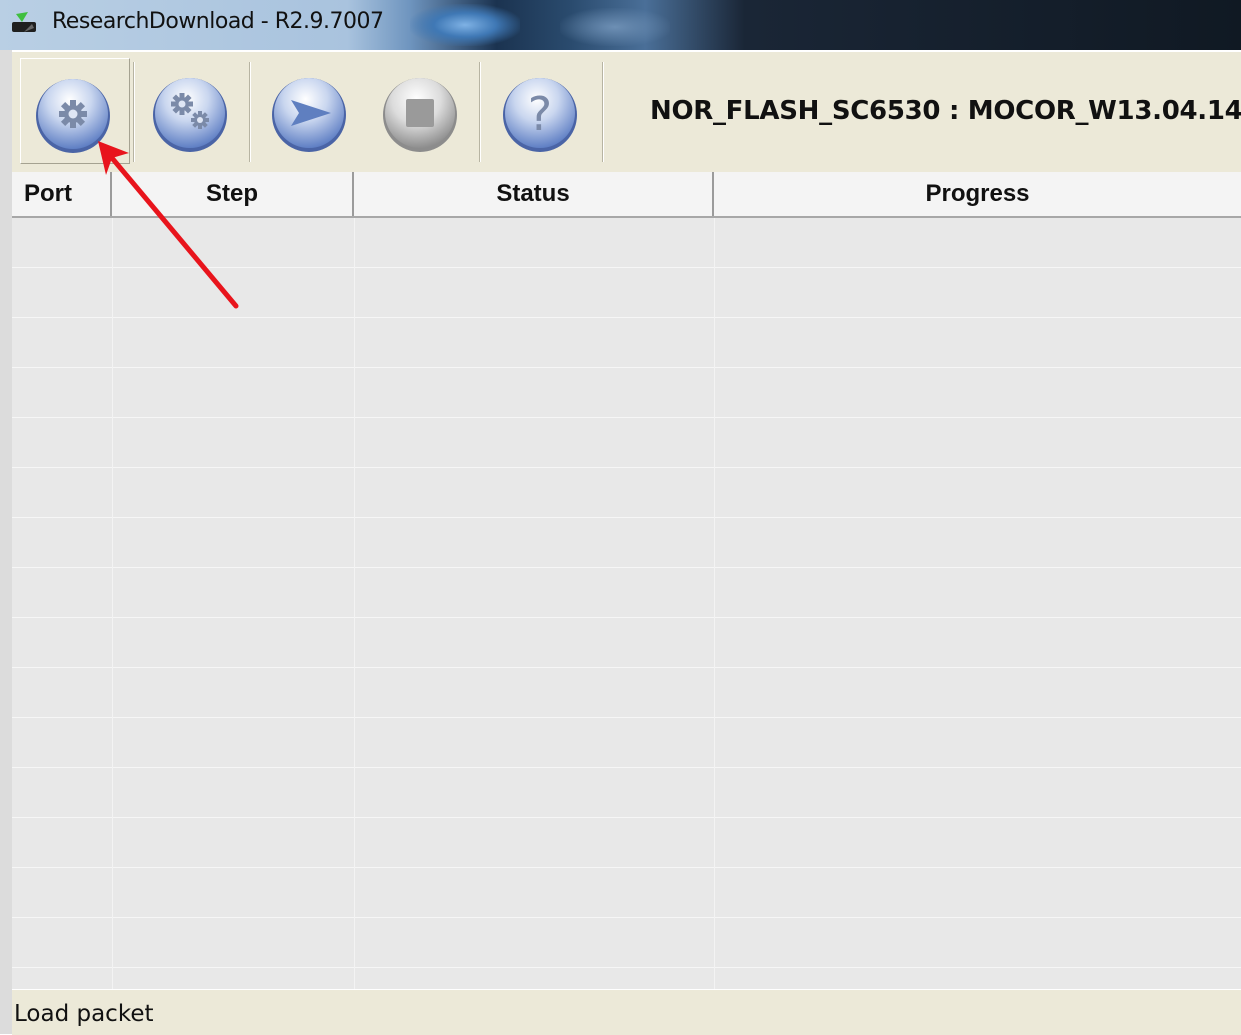 This screenshot has width=1241, height=1035. What do you see at coordinates (420, 115) in the screenshot?
I see `stop-square-icon` at bounding box center [420, 115].